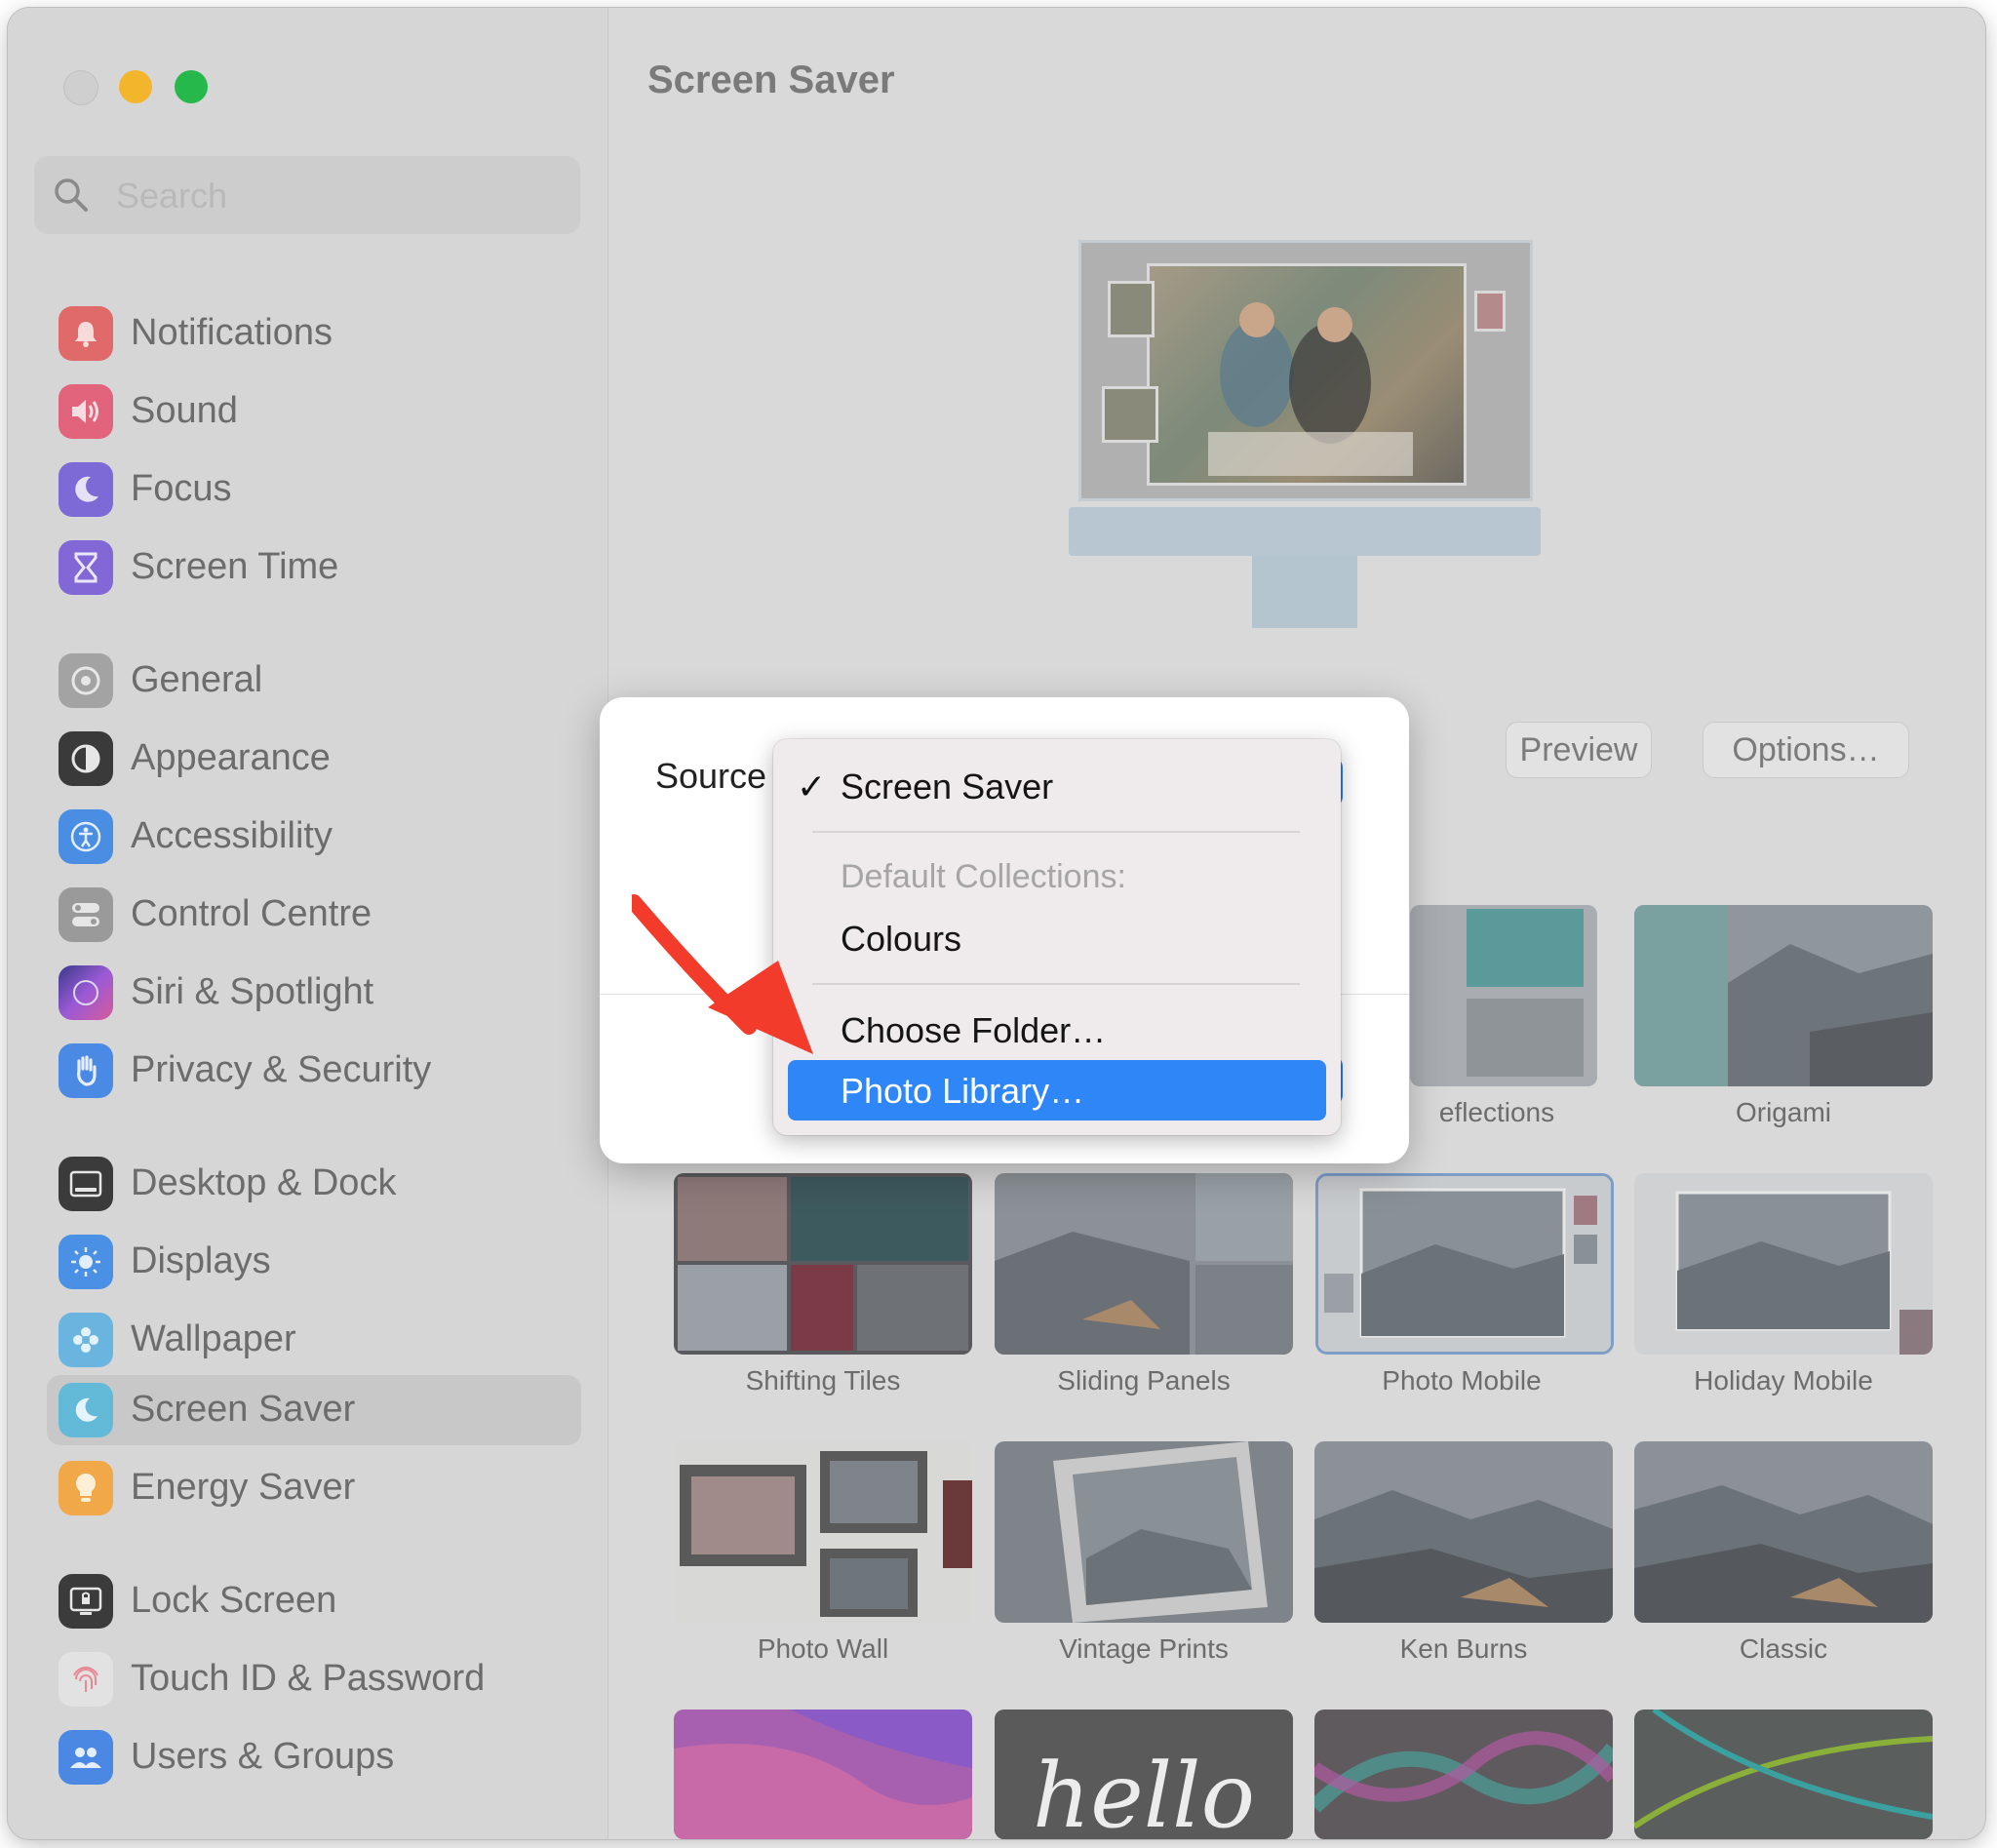 The height and width of the screenshot is (1848, 1997). Describe the element at coordinates (314, 1262) in the screenshot. I see `sidebar-item-displays: Displays` at that location.